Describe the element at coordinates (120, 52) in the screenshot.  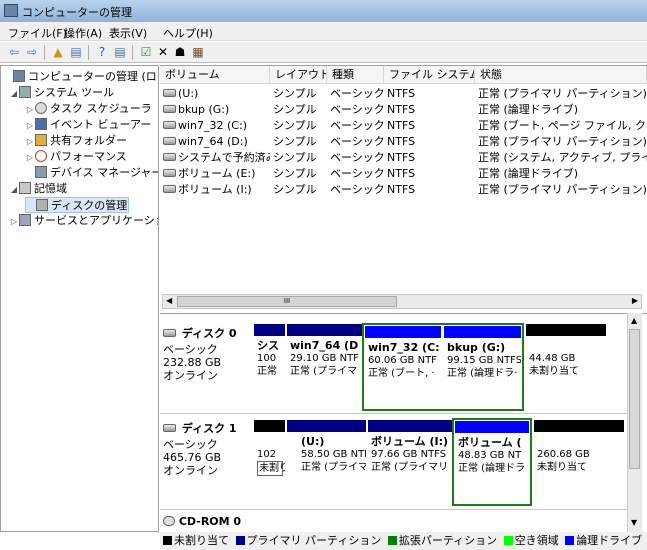
I see `view-icon: ▤` at that location.